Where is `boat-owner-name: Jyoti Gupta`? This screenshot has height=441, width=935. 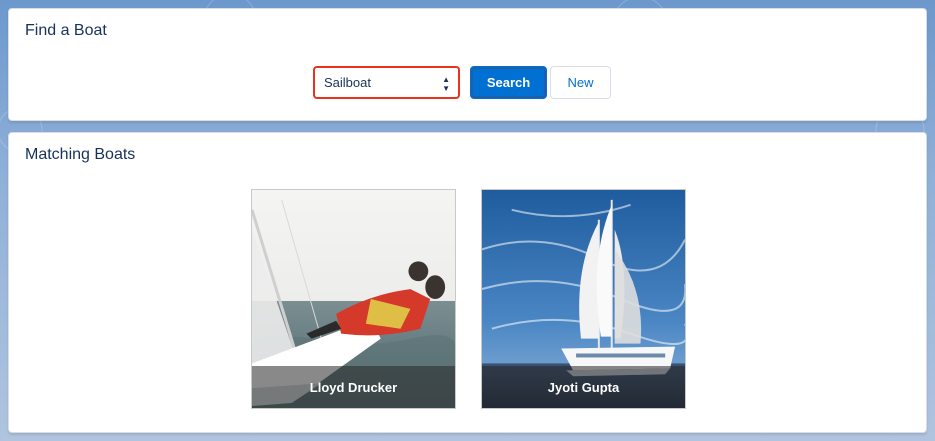
boat-owner-name: Jyoti Gupta is located at coordinates (583, 387).